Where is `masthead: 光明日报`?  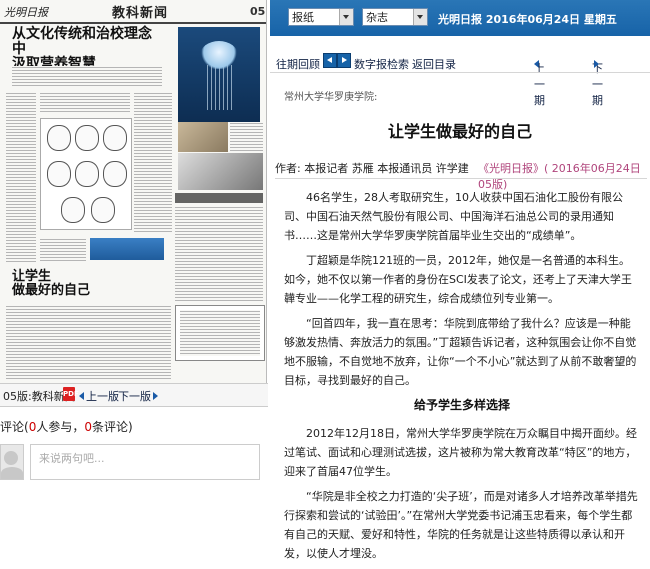 masthead: 光明日报 is located at coordinates (26, 12).